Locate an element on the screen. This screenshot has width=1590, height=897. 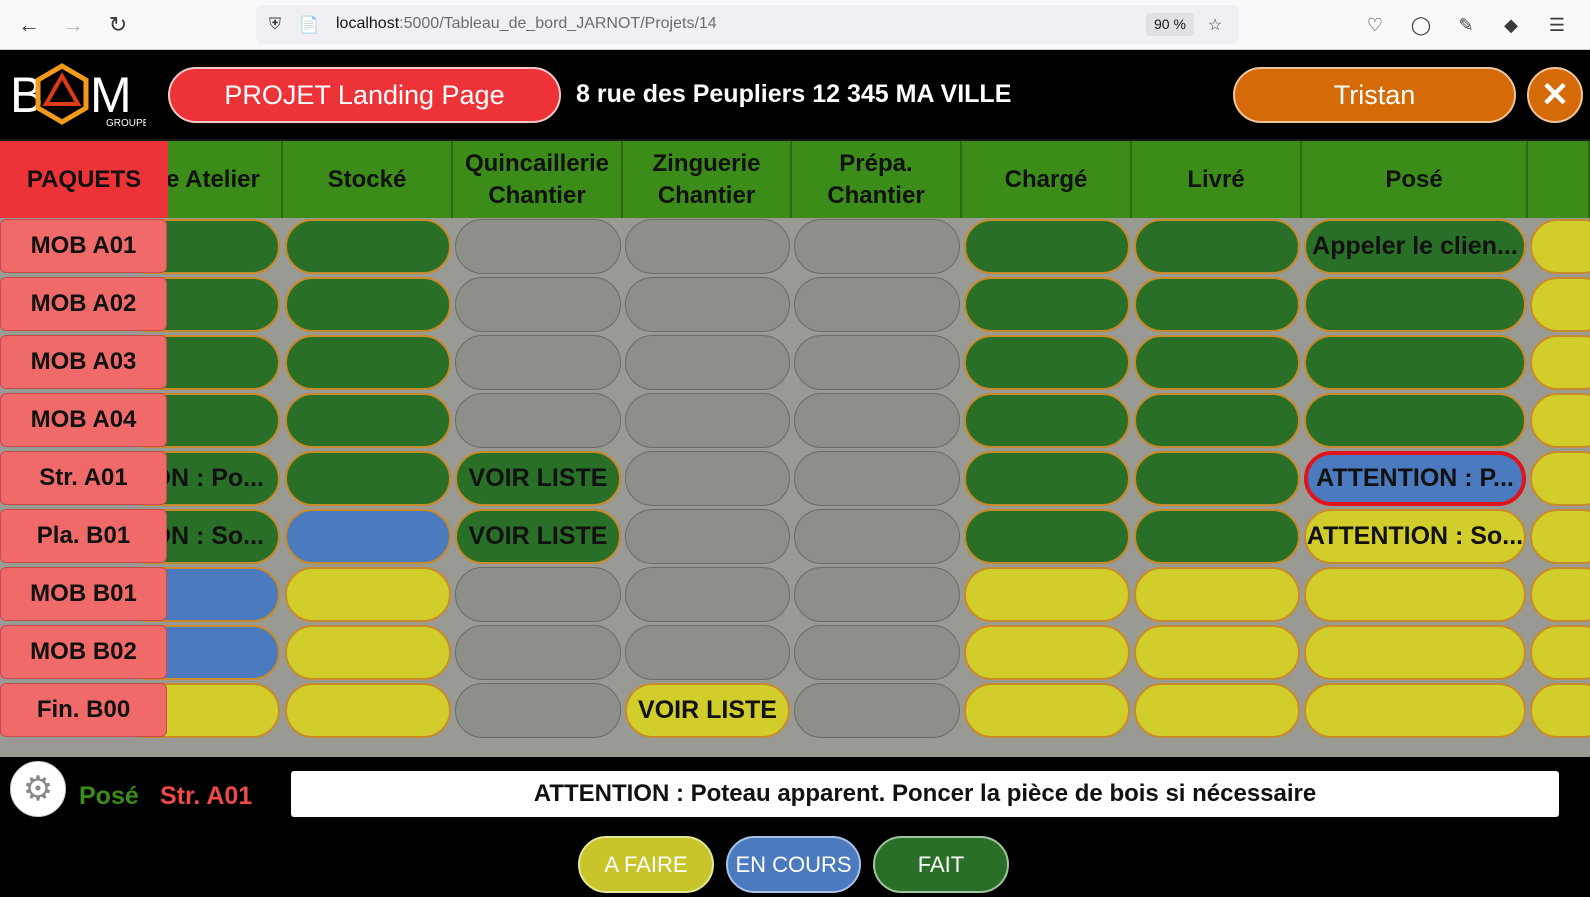
menu-icon: ☰ is located at coordinates (1557, 25).